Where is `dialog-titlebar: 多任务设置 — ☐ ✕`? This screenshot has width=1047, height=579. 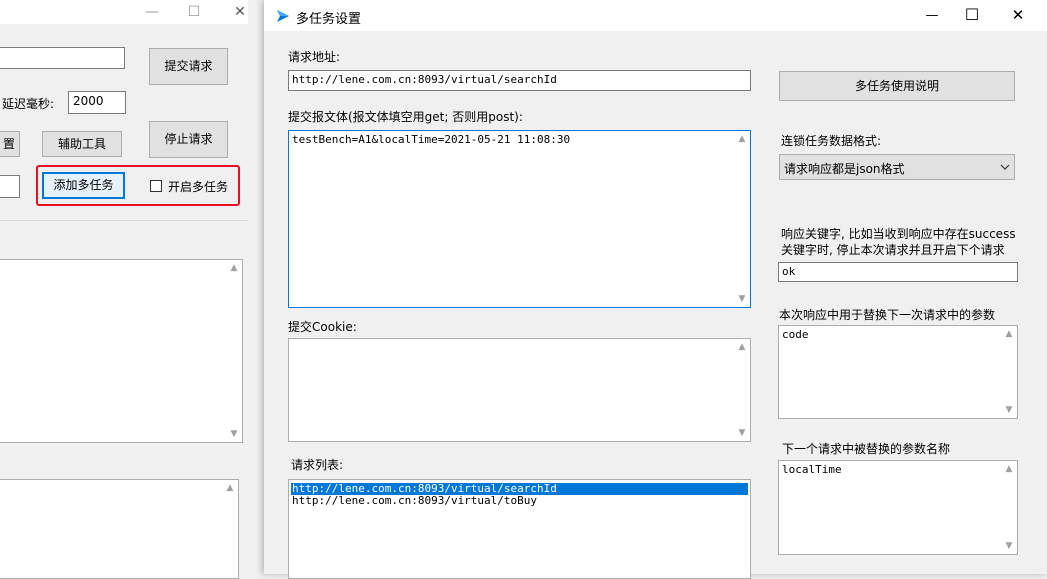
dialog-titlebar: 多任务设置 — ☐ ✕ is located at coordinates (655, 15).